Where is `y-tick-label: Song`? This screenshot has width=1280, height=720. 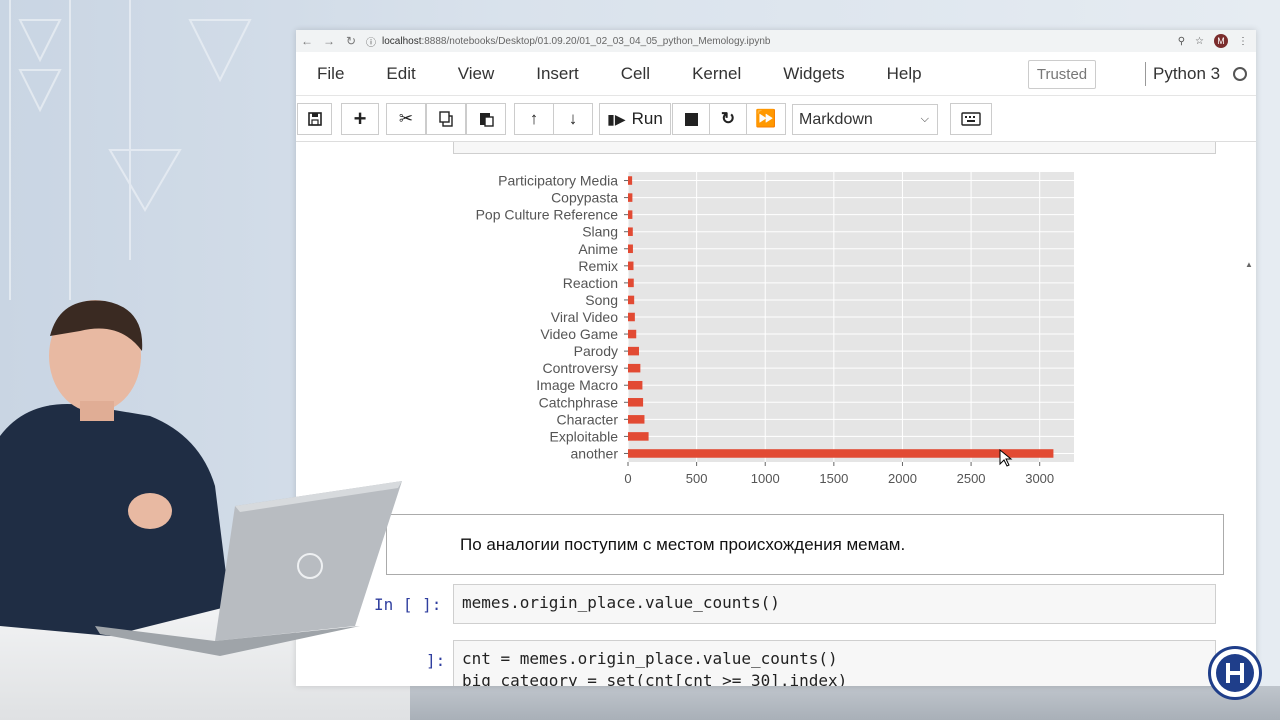
y-tick-label: Song is located at coordinates (601, 300).